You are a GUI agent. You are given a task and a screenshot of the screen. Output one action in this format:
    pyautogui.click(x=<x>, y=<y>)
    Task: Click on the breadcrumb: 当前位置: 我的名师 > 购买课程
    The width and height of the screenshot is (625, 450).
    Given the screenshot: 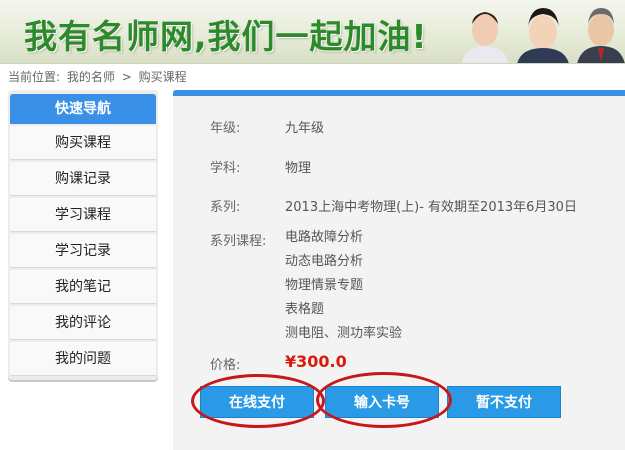 What is the action you would take?
    pyautogui.click(x=99, y=76)
    